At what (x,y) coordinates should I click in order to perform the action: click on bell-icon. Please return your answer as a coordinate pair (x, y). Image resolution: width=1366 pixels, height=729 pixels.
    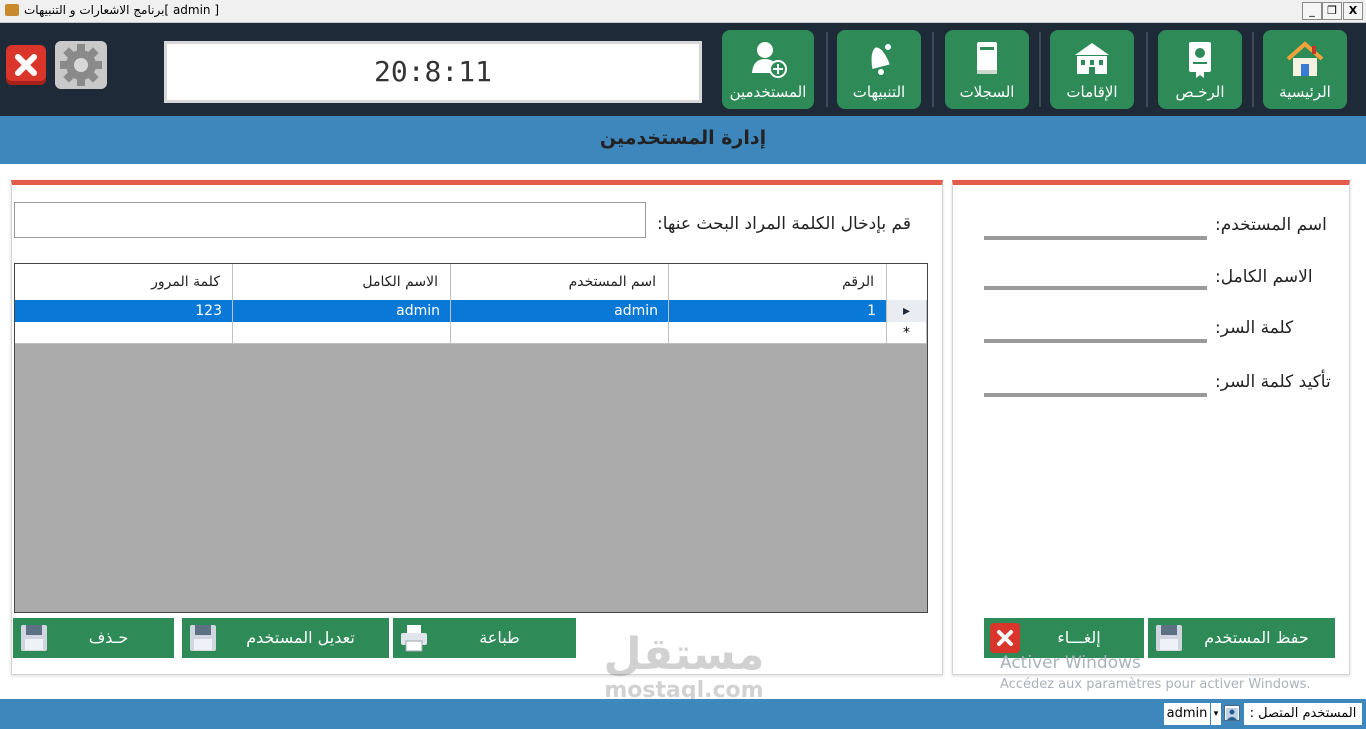
    Looking at the image, I should click on (881, 59).